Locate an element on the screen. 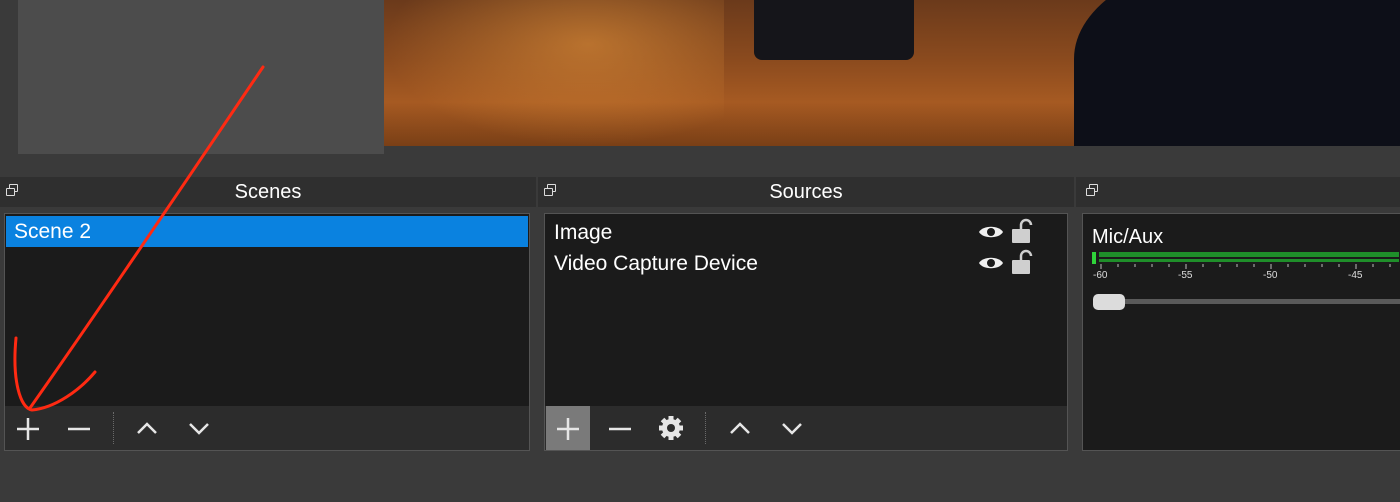 This screenshot has width=1400, height=502. move-source-down-button is located at coordinates (792, 428).